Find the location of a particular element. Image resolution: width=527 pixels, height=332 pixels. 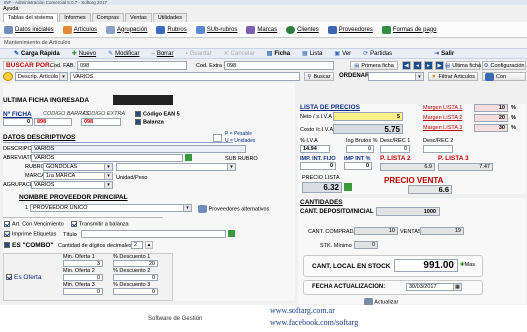

ribbon-rubros: Rubros is located at coordinates (171, 29).